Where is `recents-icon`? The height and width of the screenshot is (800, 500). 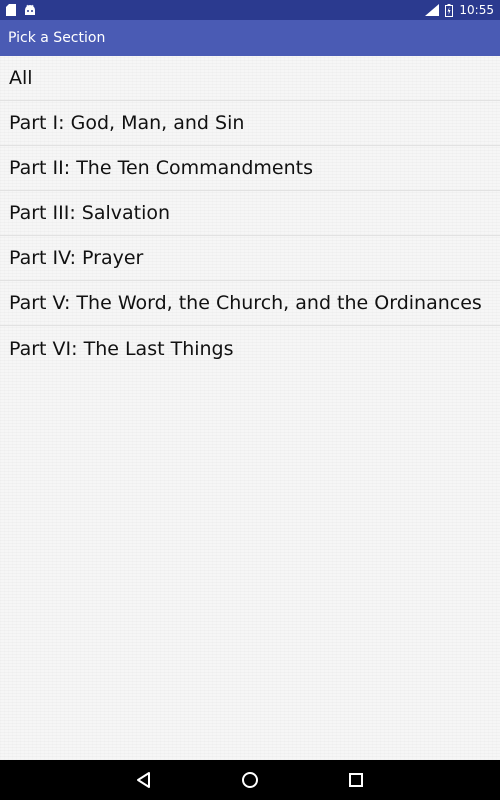
recents-icon is located at coordinates (356, 780).